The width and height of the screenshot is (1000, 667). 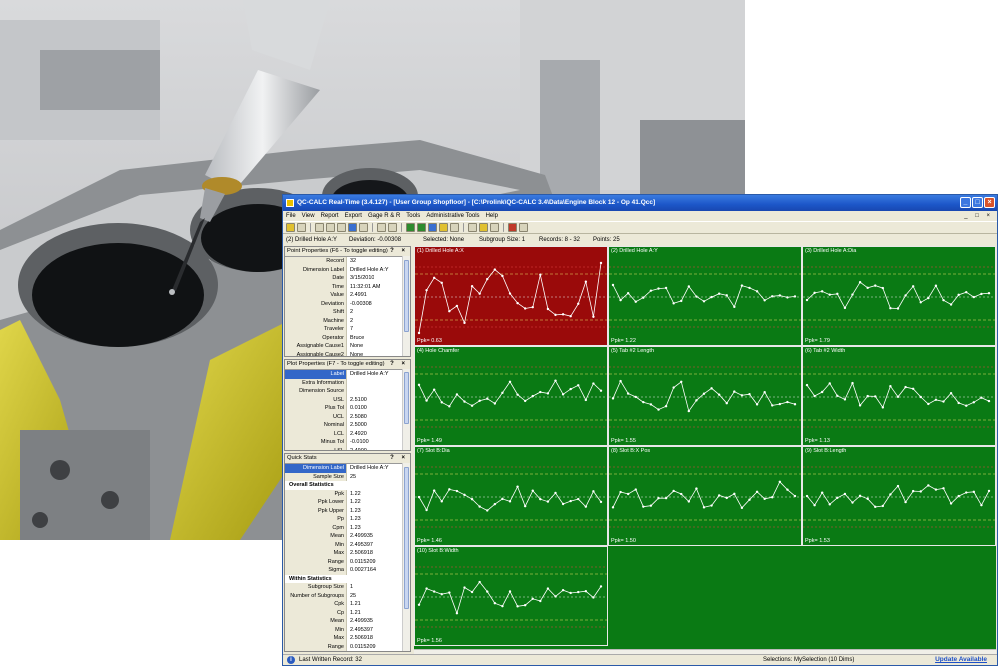 I want to click on property-value: -0.00308, so click(x=359, y=304).